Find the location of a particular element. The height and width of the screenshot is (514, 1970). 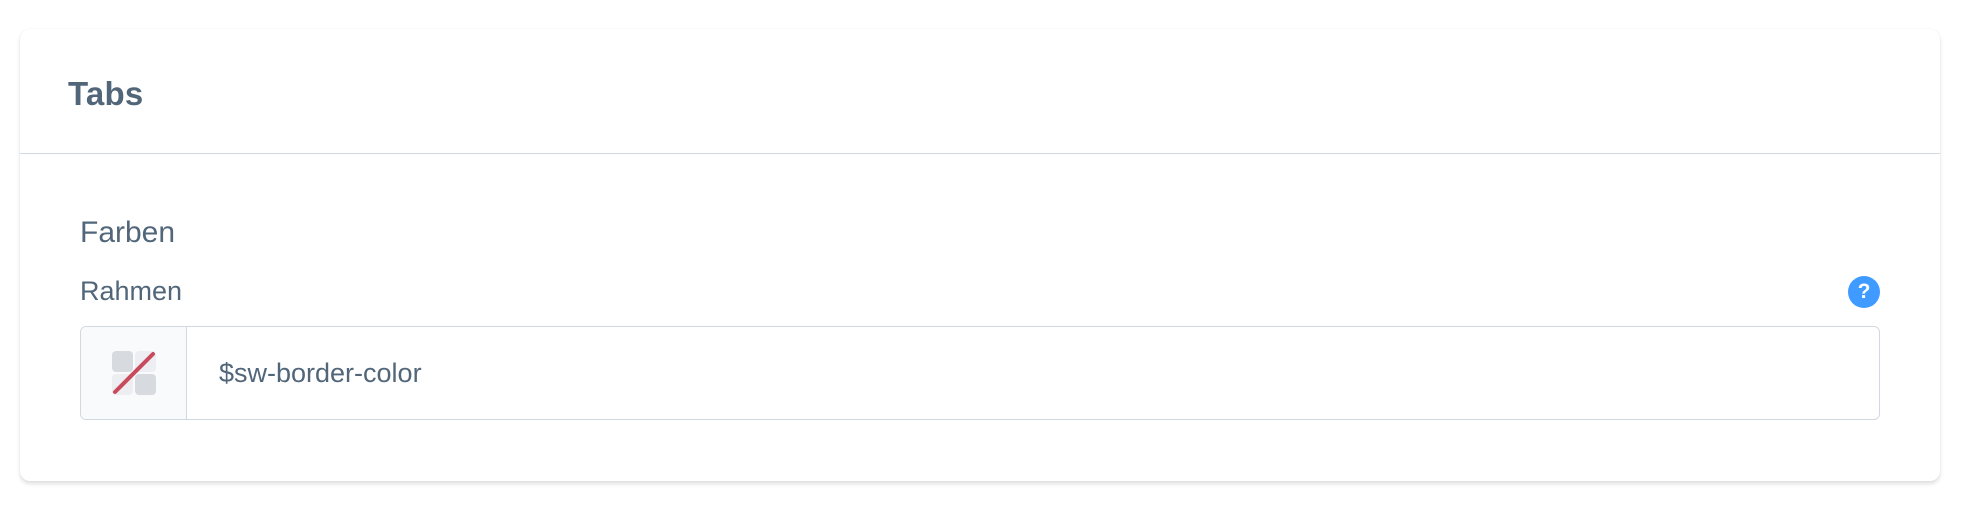

color-swatch-button is located at coordinates (134, 373).